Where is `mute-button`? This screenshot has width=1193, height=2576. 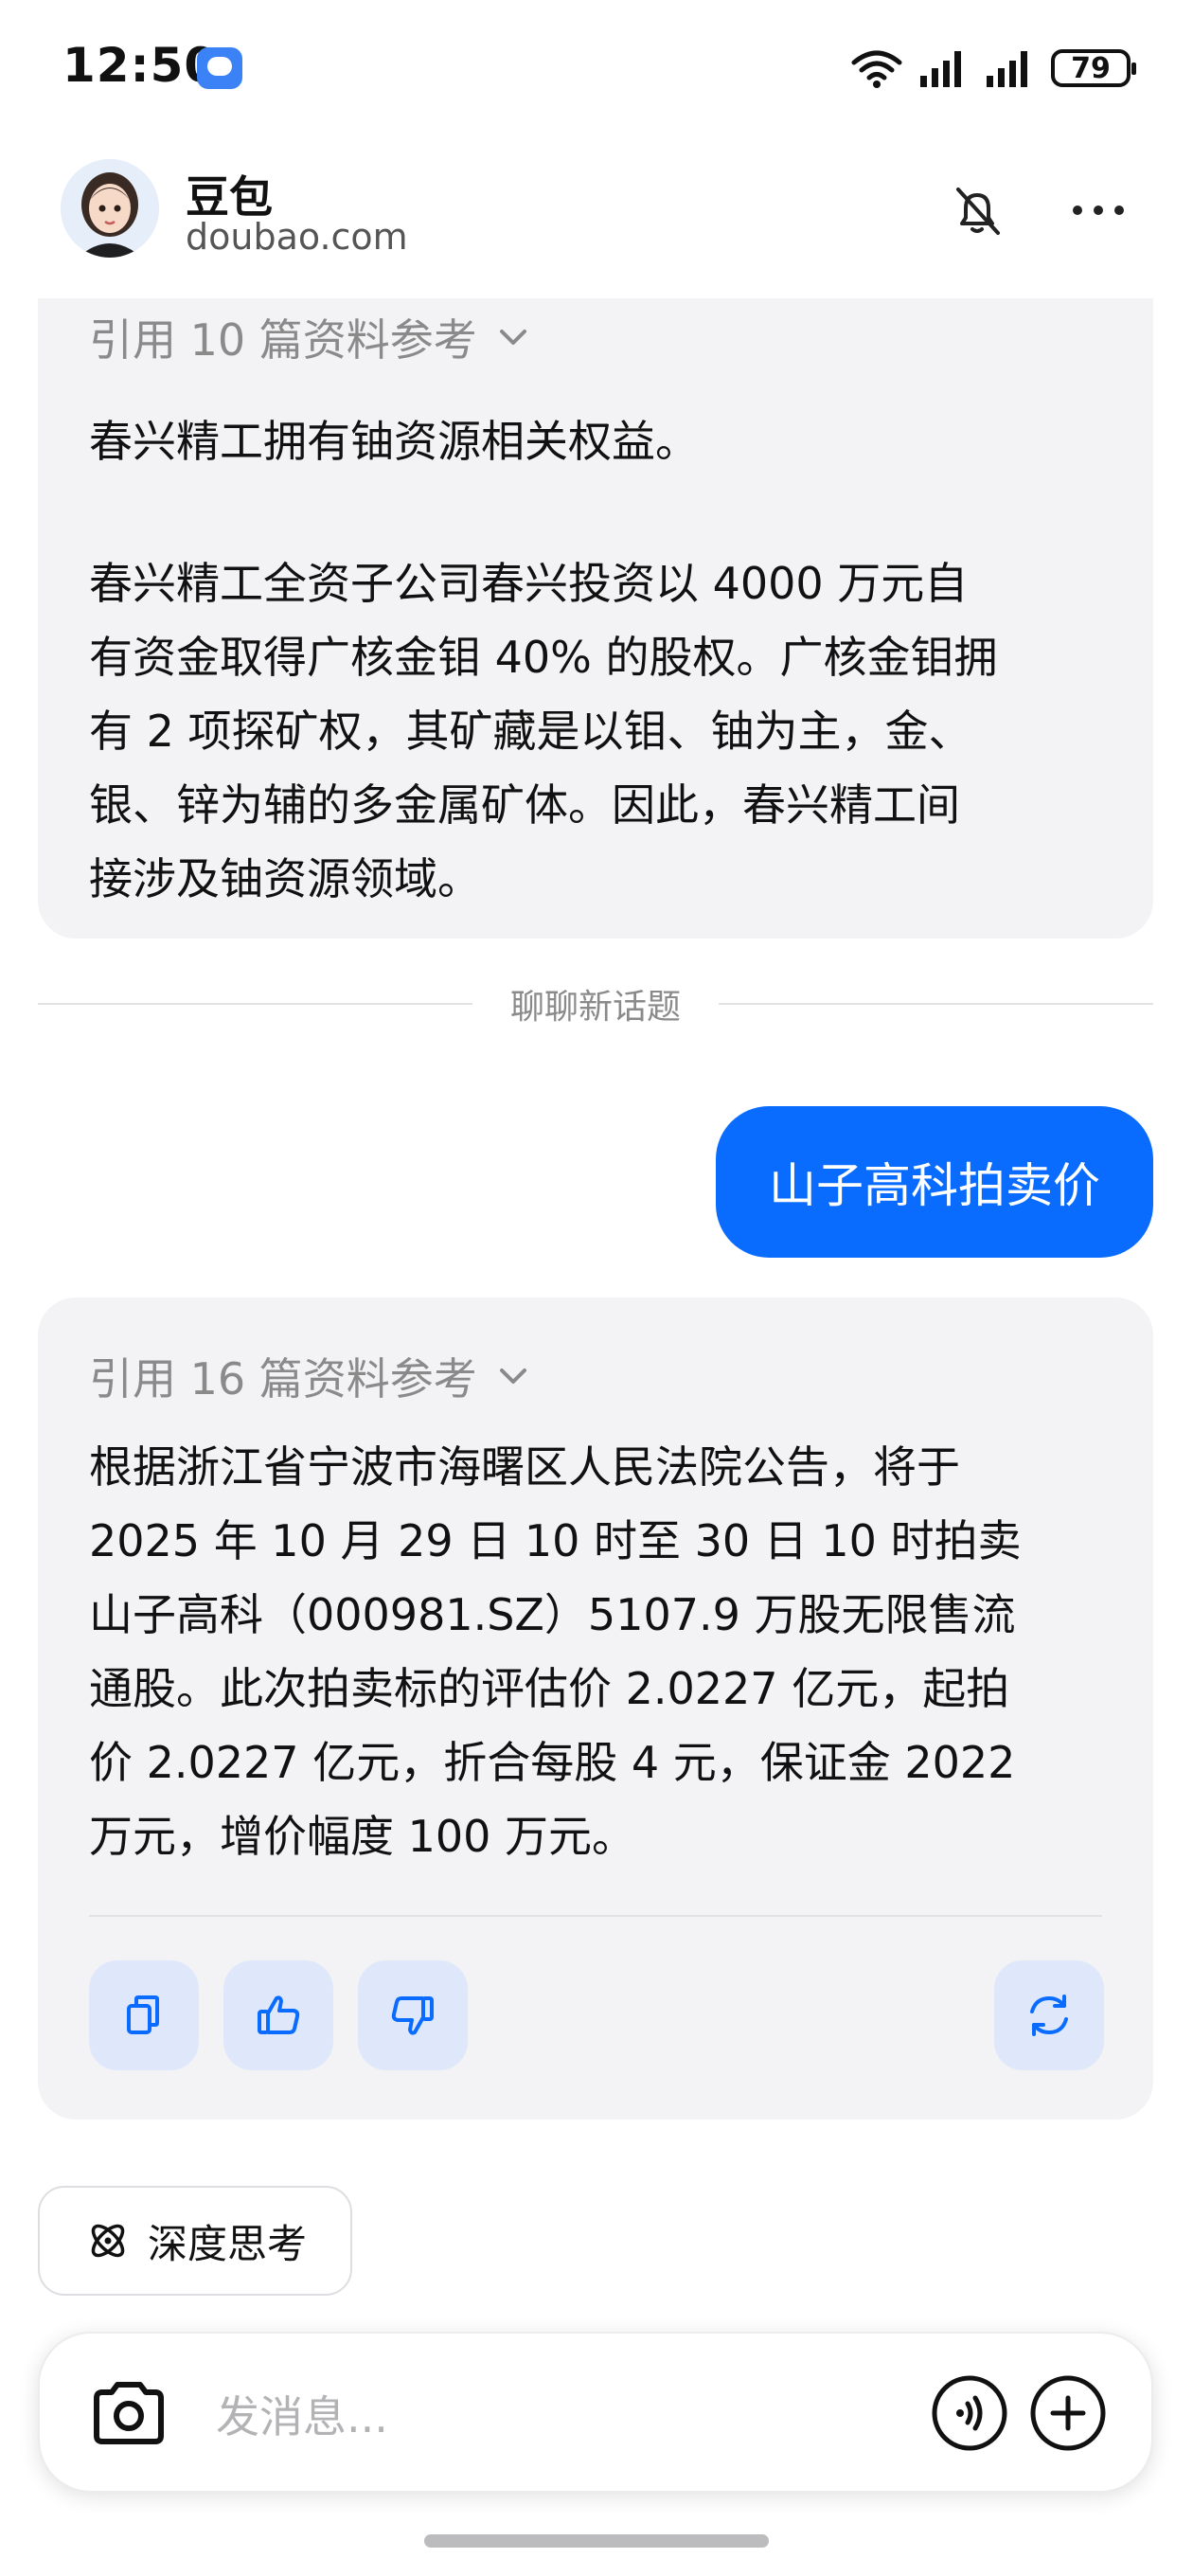
mute-button is located at coordinates (977, 210).